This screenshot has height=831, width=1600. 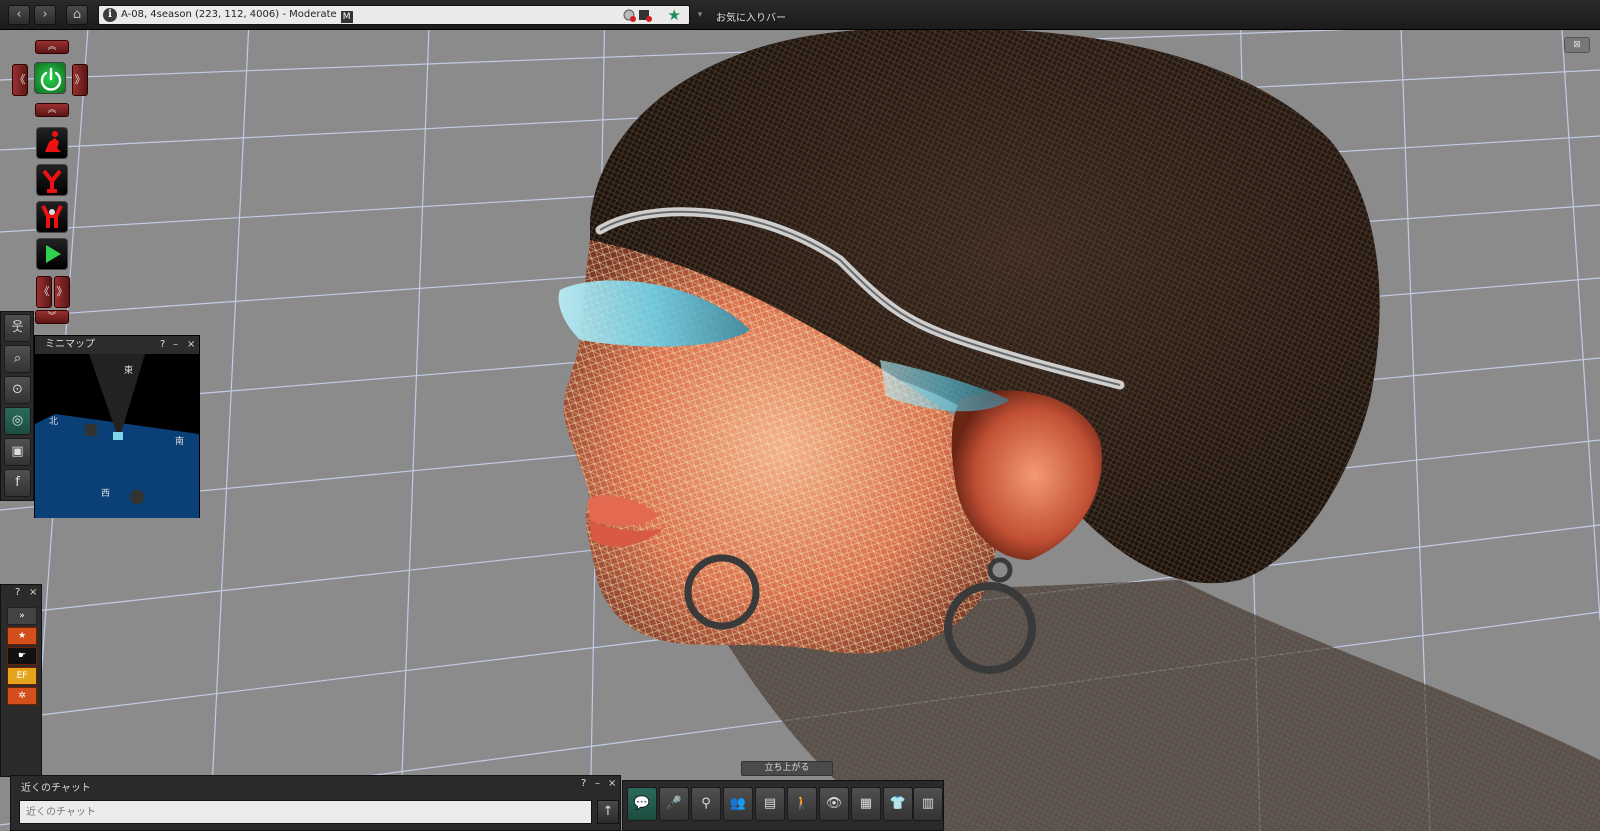 I want to click on compass-east: 東, so click(x=129, y=371).